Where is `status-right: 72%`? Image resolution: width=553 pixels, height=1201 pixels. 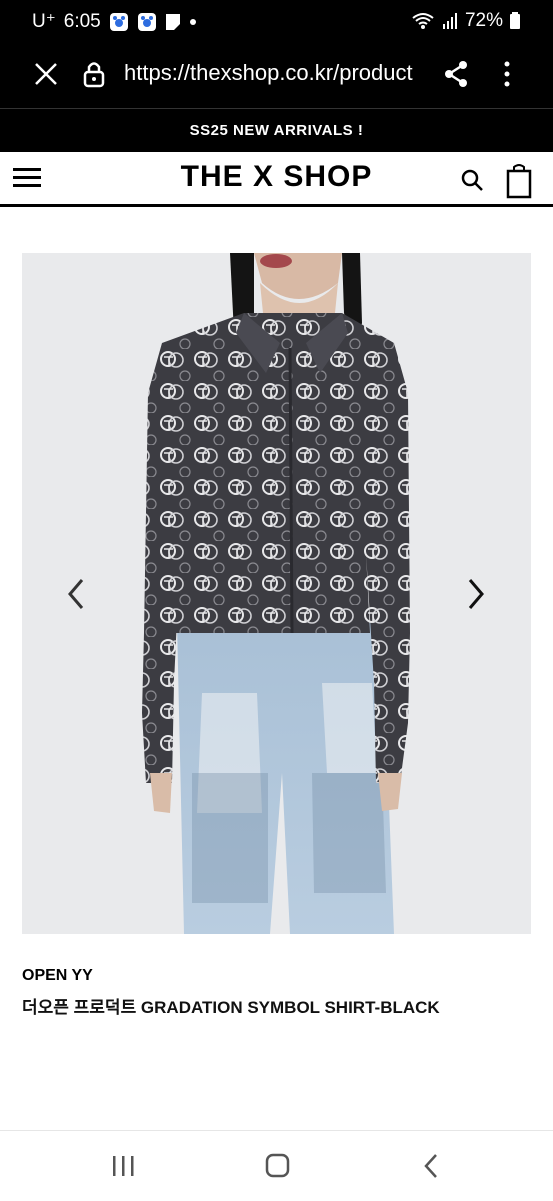 status-right: 72% is located at coordinates (466, 21).